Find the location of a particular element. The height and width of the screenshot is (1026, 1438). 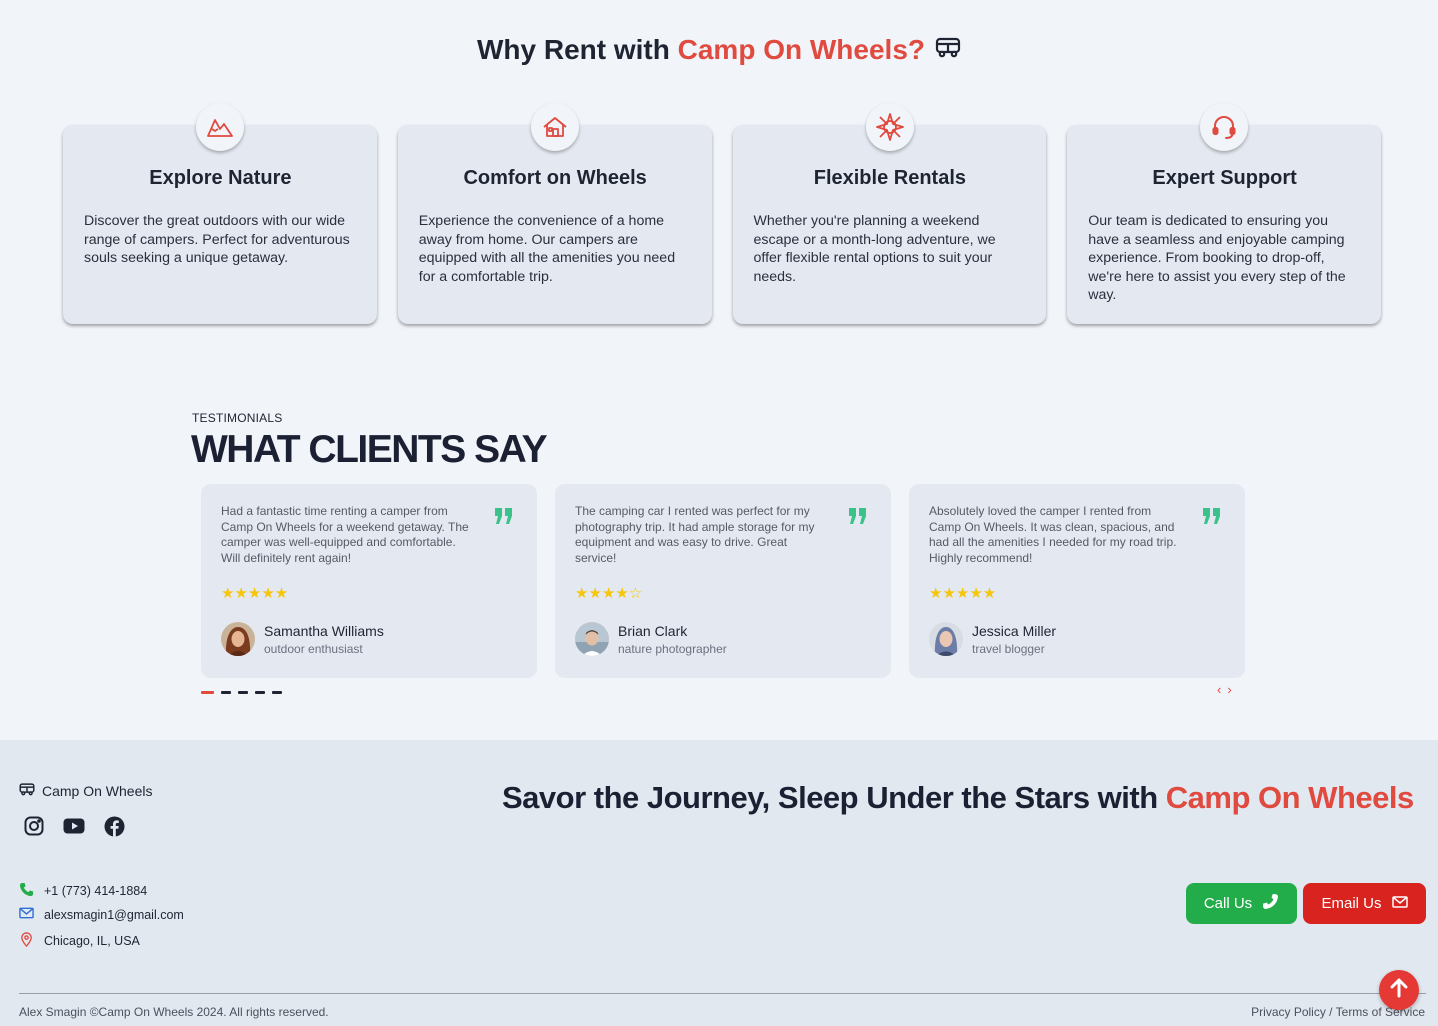

testimonial-author: Jessica Miller travel blogger is located at coordinates (992, 639).